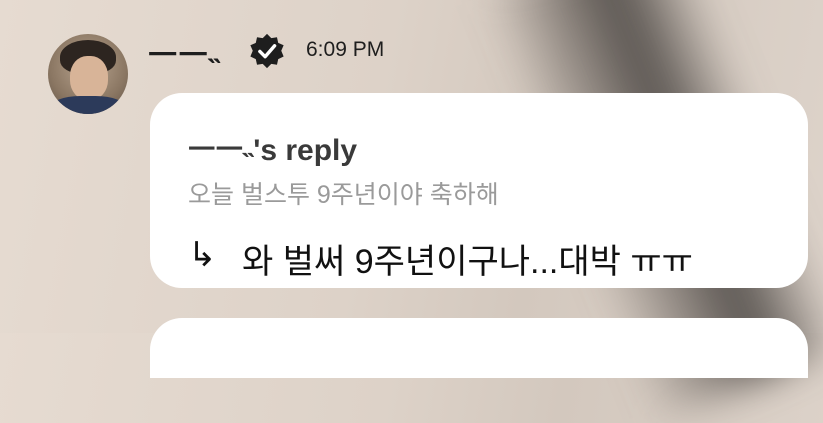 Image resolution: width=823 pixels, height=423 pixels. Describe the element at coordinates (184, 53) in the screenshot. I see `username: ㅡㅡ˵` at that location.